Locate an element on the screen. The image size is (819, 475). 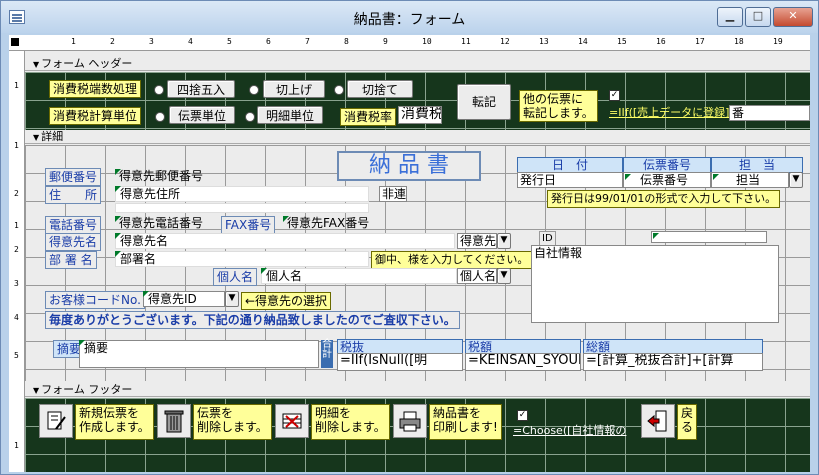
phone-field: 得意先電話番号 is located at coordinates (159, 223).